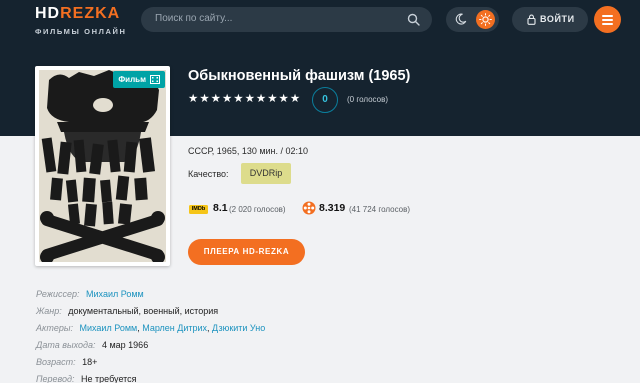  I want to click on site-logo: HDREZKA ФИЛЬМЫ ОНЛАЙН, so click(81, 21).